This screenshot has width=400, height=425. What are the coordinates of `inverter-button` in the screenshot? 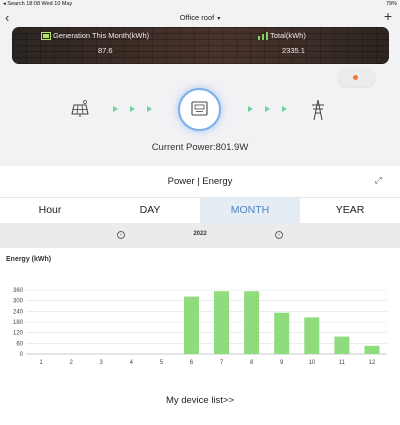 It's located at (199, 109).